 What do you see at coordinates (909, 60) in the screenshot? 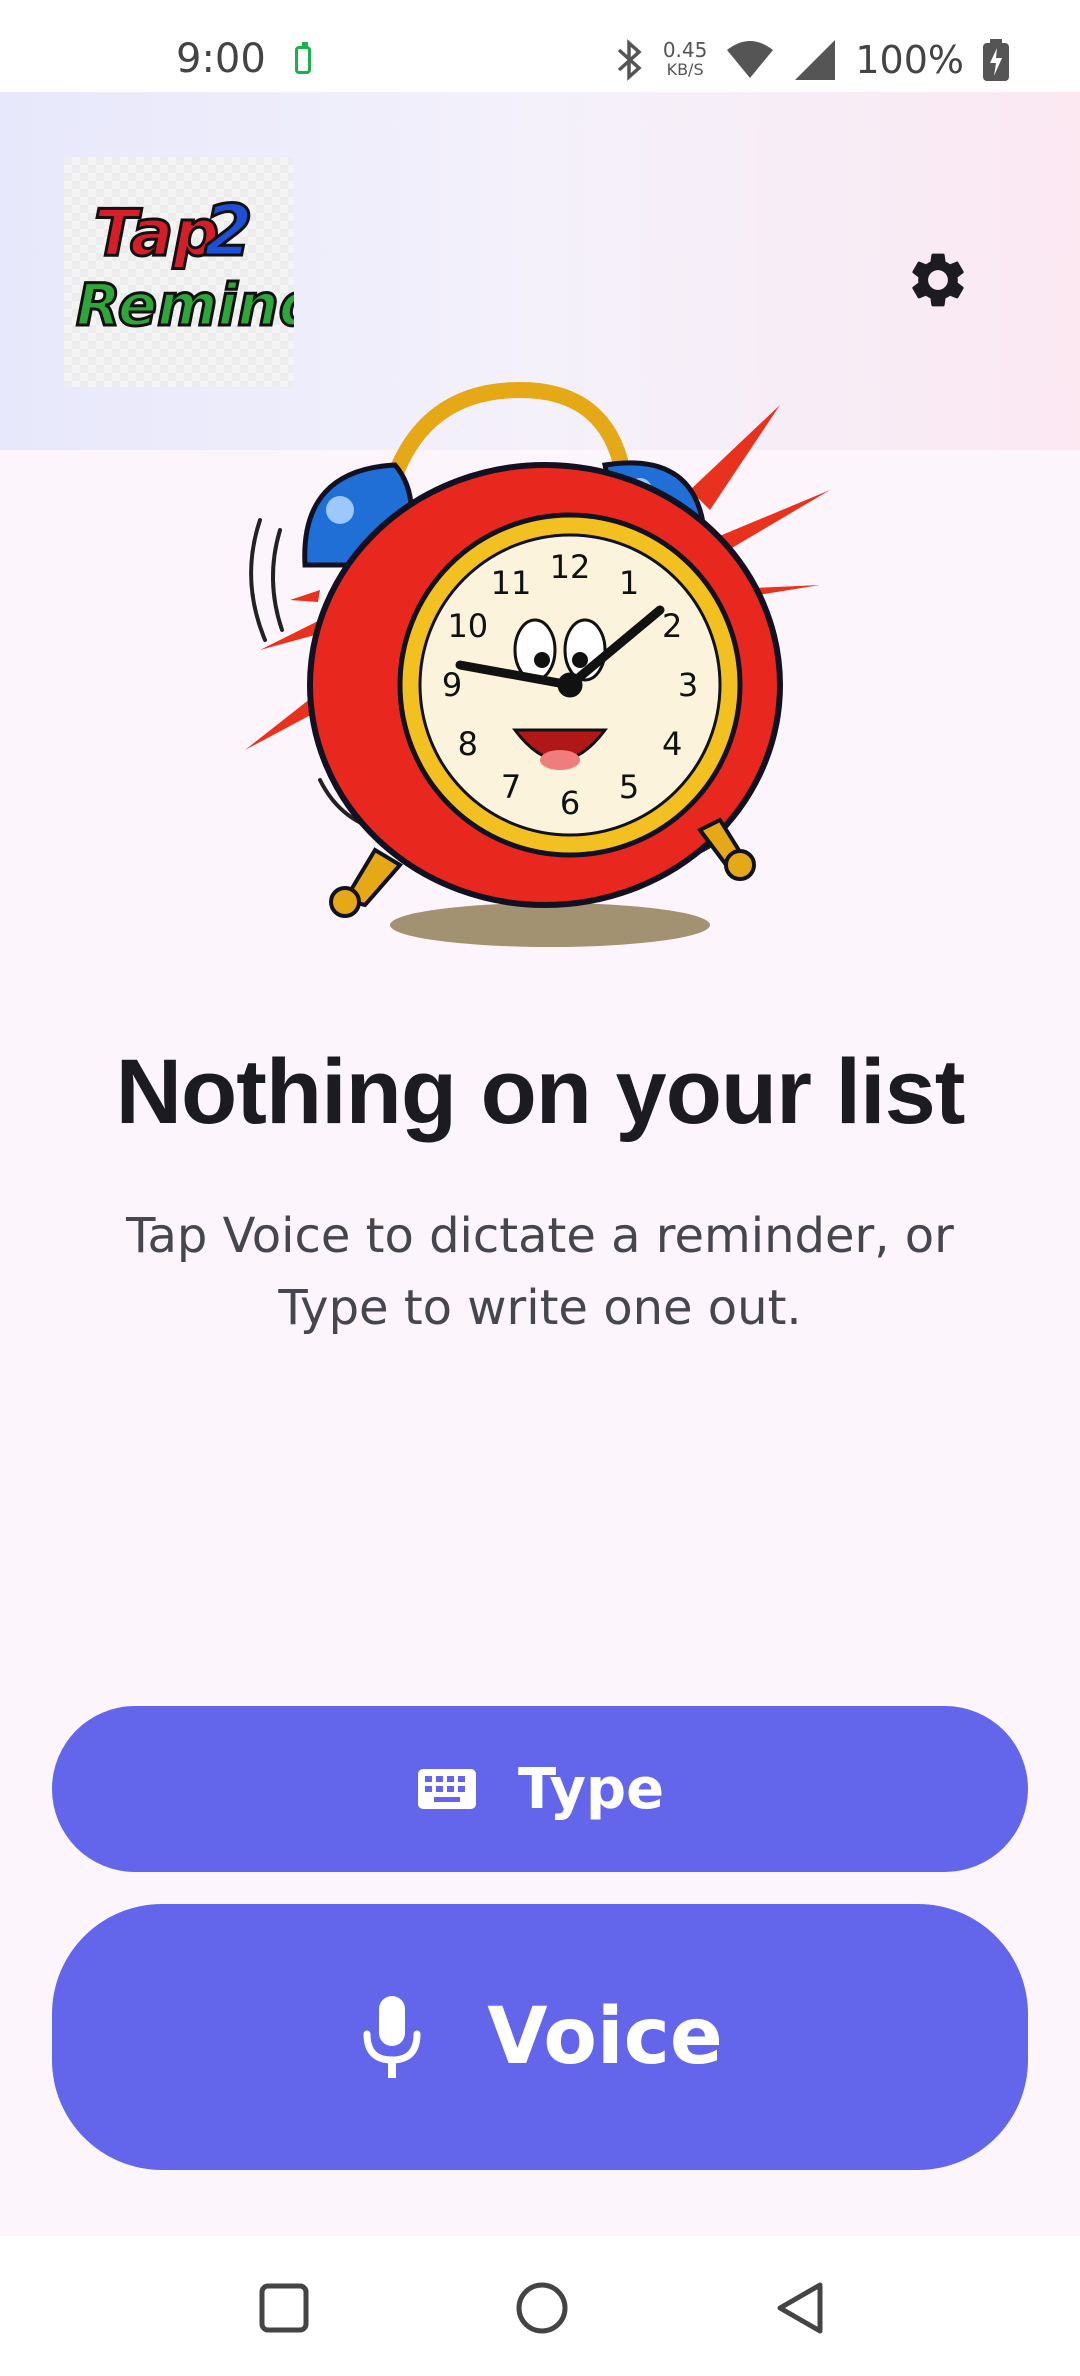
I see `battery-percent: 100%` at bounding box center [909, 60].